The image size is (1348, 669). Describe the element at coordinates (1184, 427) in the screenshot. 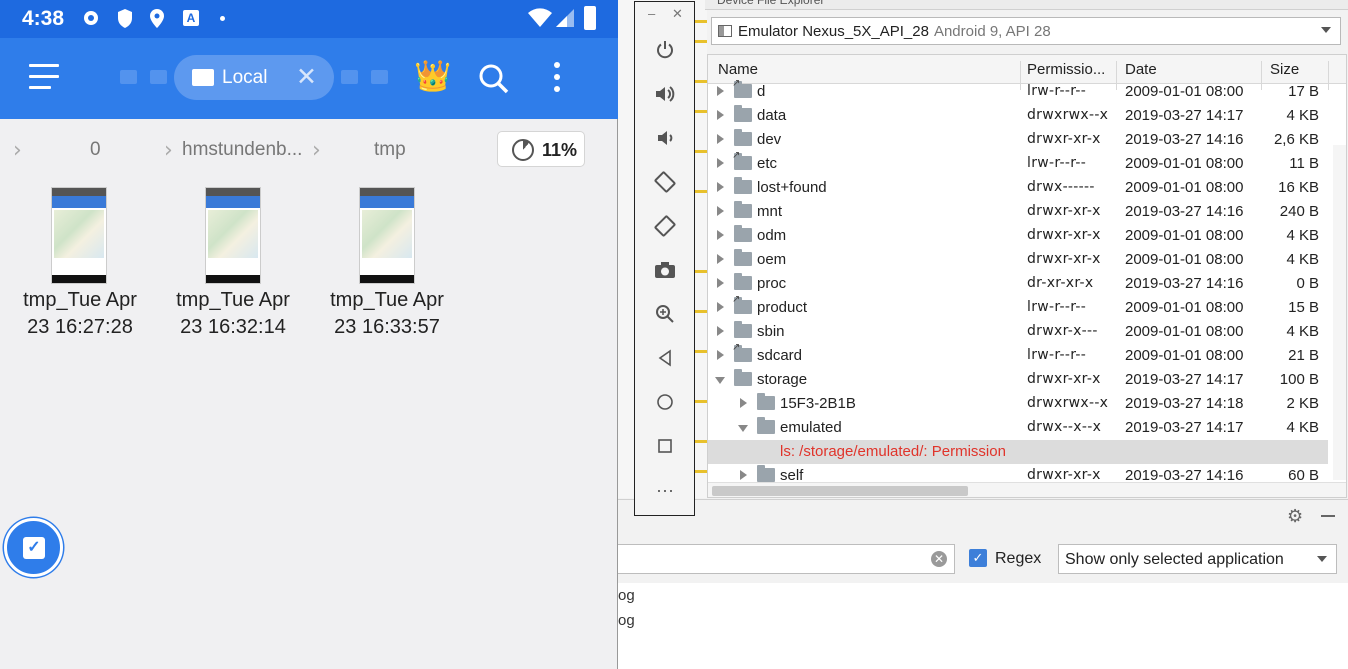

I see `date-cell: 2019-03-27 14:17` at that location.